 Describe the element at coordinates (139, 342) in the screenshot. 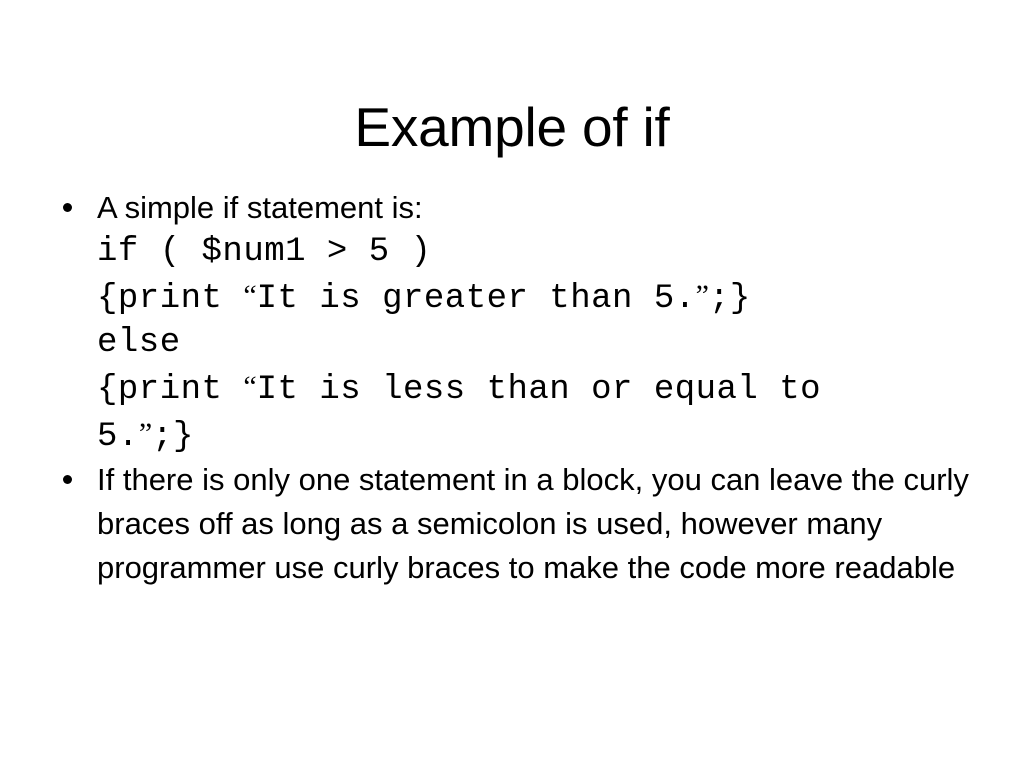

I see `code-line-3-text: else` at that location.